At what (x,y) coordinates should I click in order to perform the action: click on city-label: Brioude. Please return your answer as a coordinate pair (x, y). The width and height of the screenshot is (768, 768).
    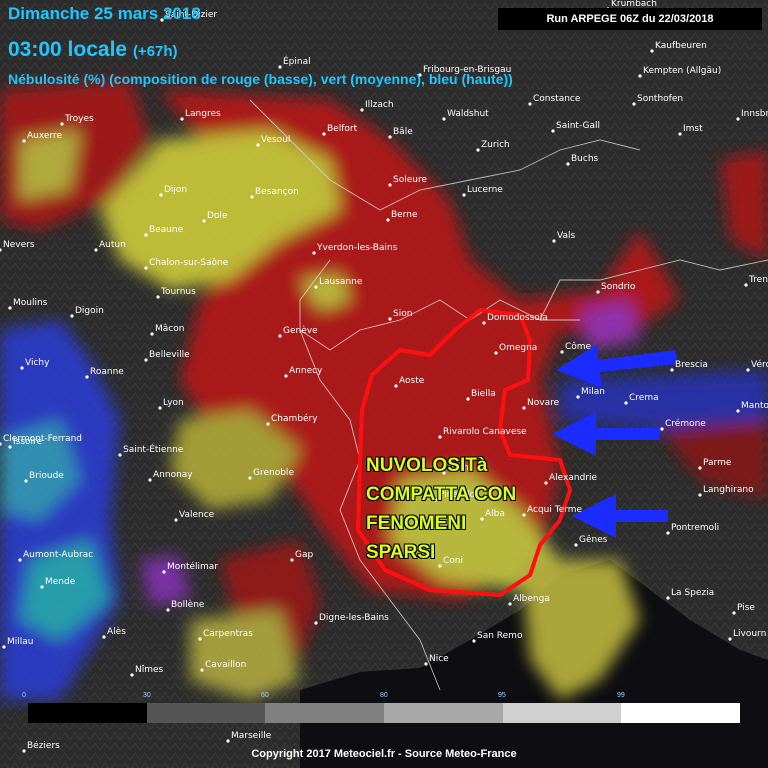
    Looking at the image, I should click on (46, 476).